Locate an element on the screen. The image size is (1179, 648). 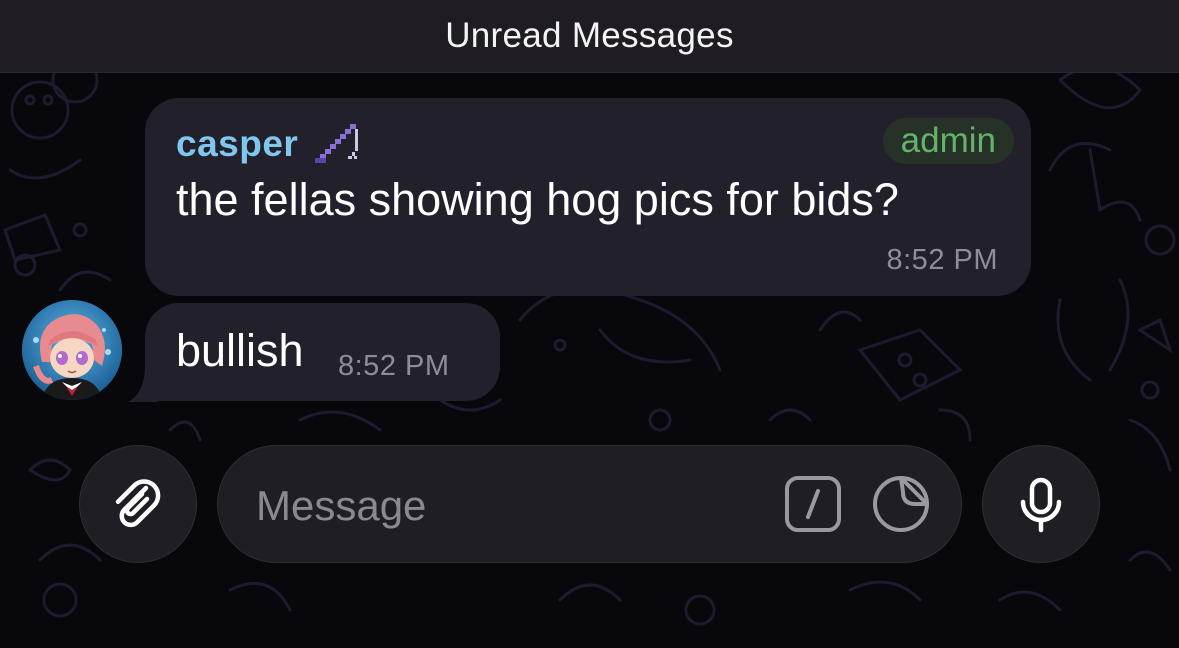
sender-row: casper is located at coordinates (269, 144).